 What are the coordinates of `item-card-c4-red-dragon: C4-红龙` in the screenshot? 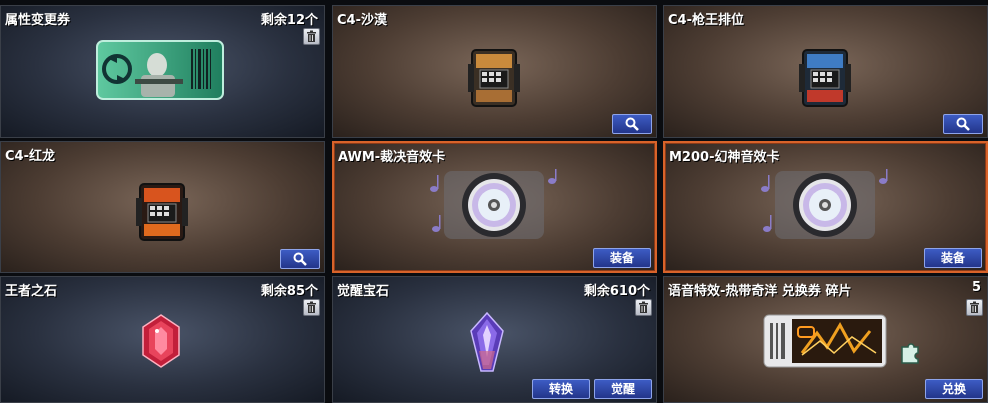 It's located at (162, 207).